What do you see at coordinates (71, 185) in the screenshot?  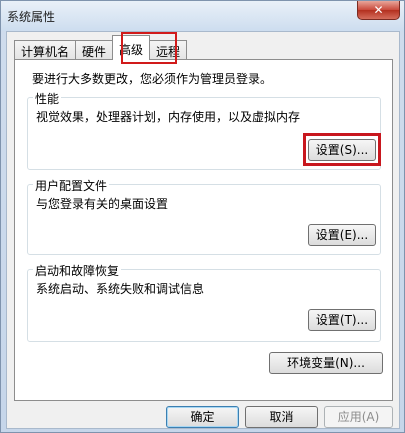 I see `user-profiles-group-label: 用户配置文件` at bounding box center [71, 185].